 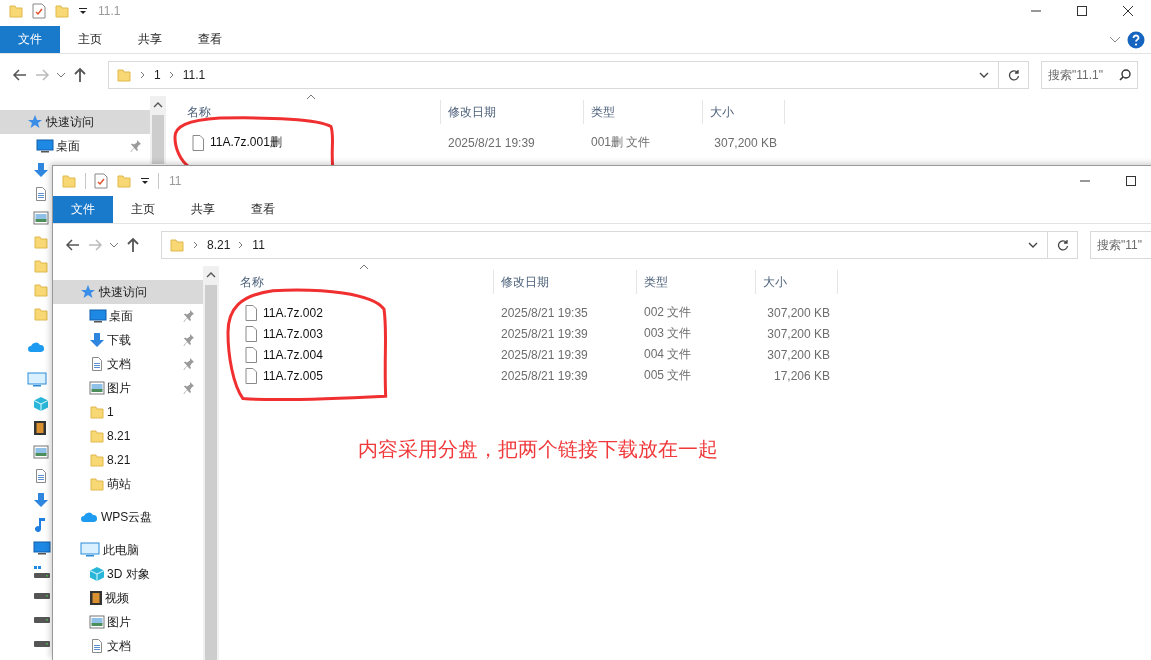 I want to click on sort-caret-icon, so click(x=311, y=97).